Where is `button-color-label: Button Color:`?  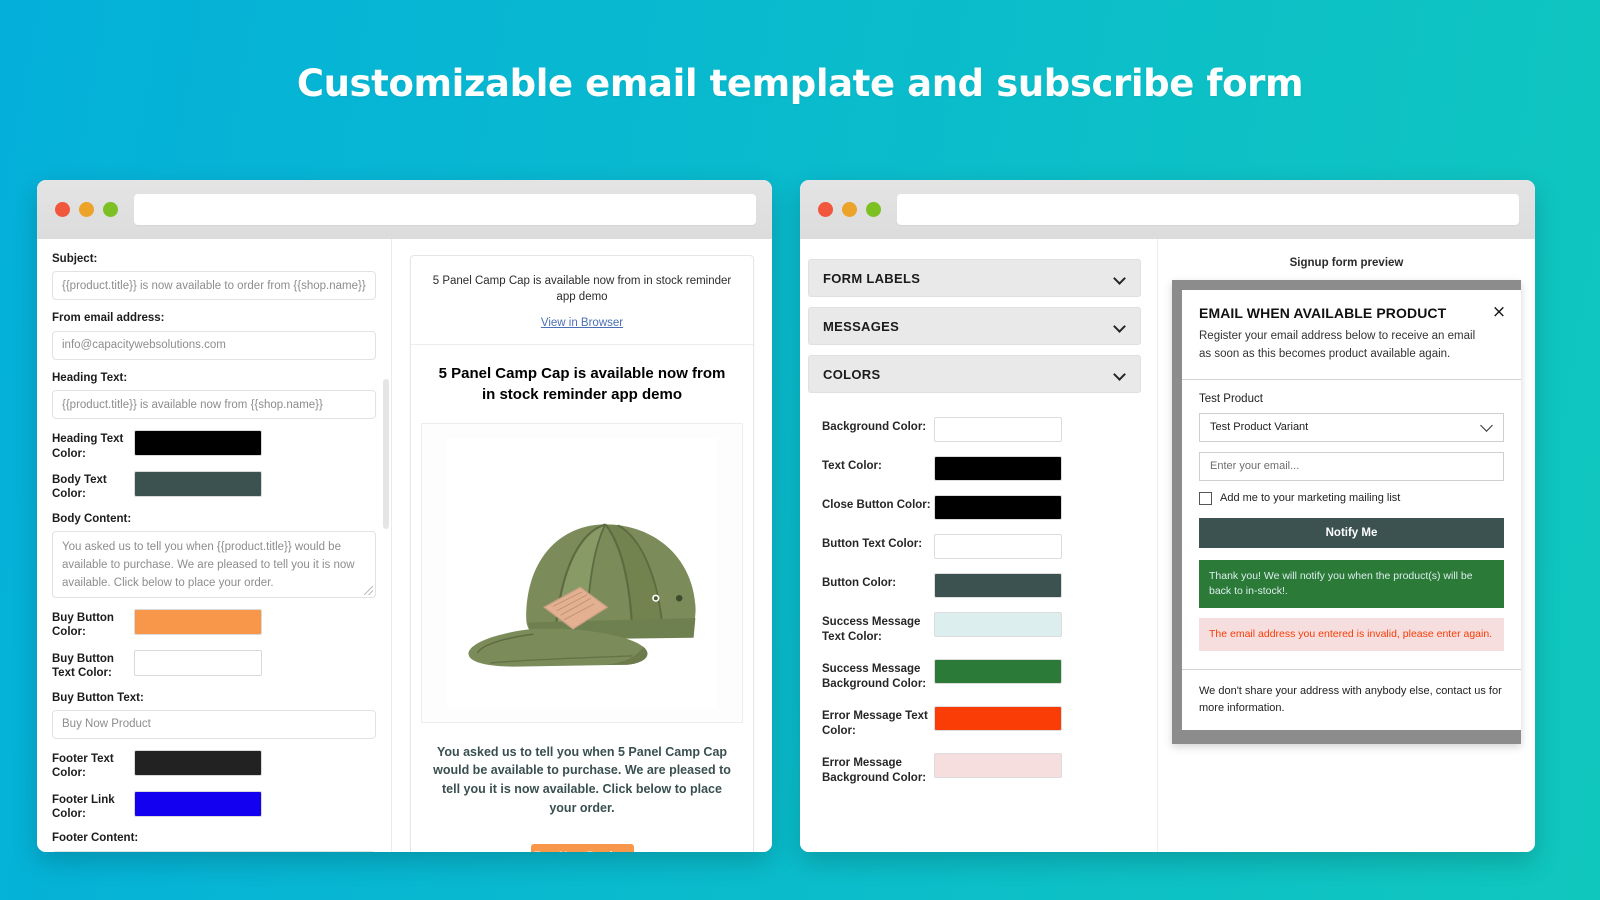 button-color-label: Button Color: is located at coordinates (859, 583).